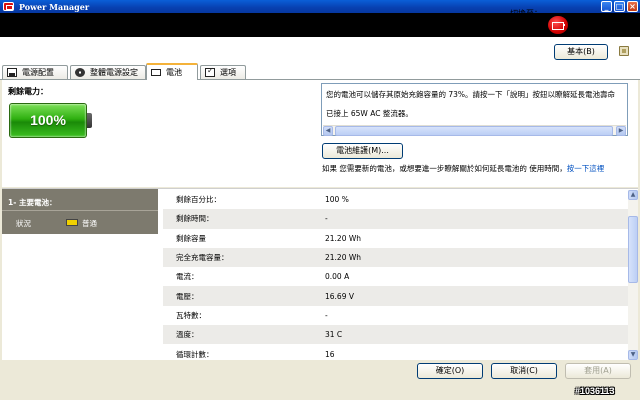 Image resolution: width=640 pixels, height=400 pixels. I want to click on detail-key: 剩餘容量, so click(191, 238).